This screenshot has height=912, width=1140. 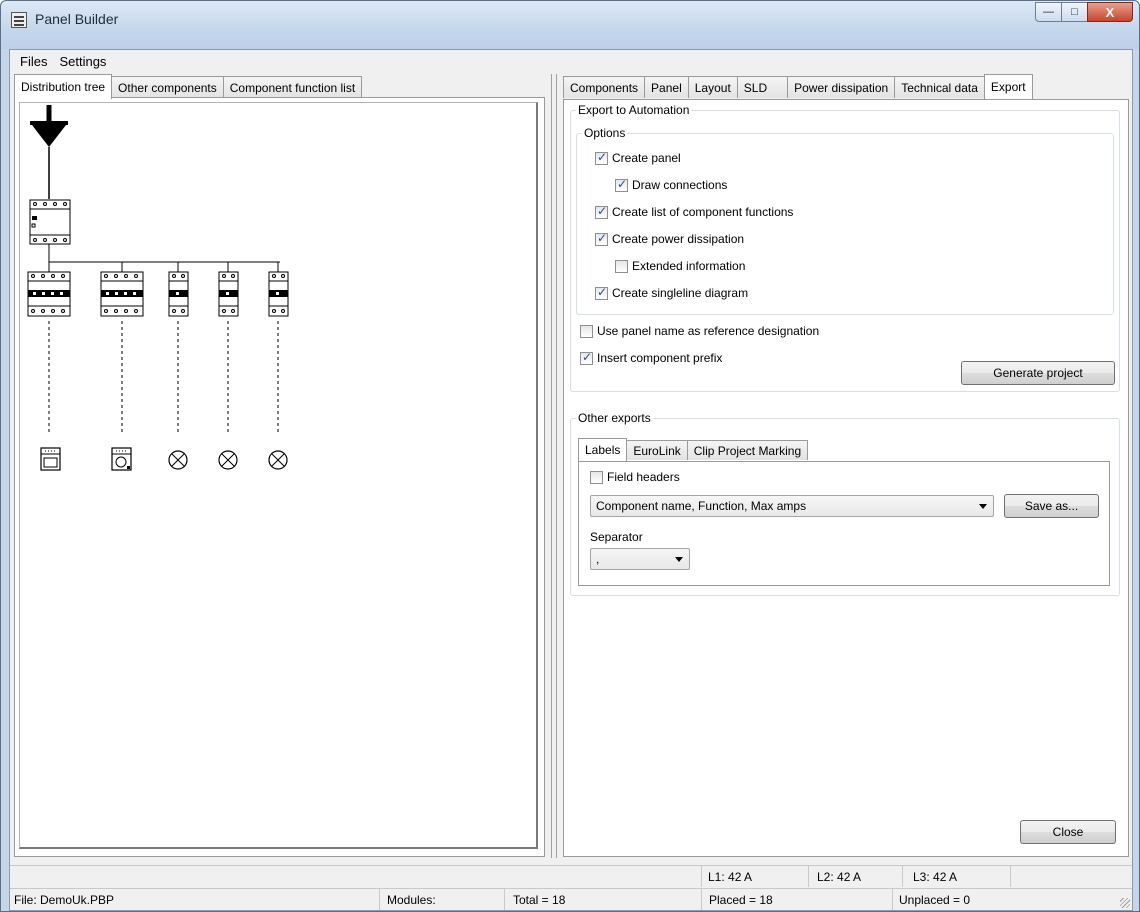 What do you see at coordinates (571, 61) in the screenshot?
I see `menu-bar: Files Settings` at bounding box center [571, 61].